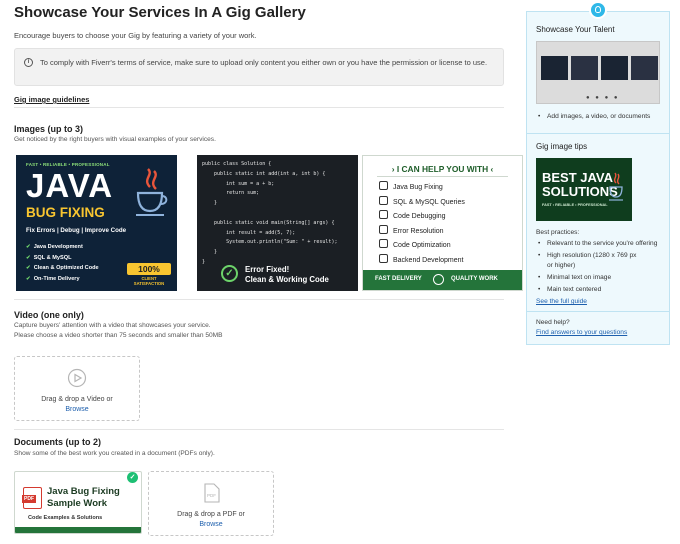  Describe the element at coordinates (65, 518) in the screenshot. I see `document-subtitle: Code Examples & Solutions` at that location.